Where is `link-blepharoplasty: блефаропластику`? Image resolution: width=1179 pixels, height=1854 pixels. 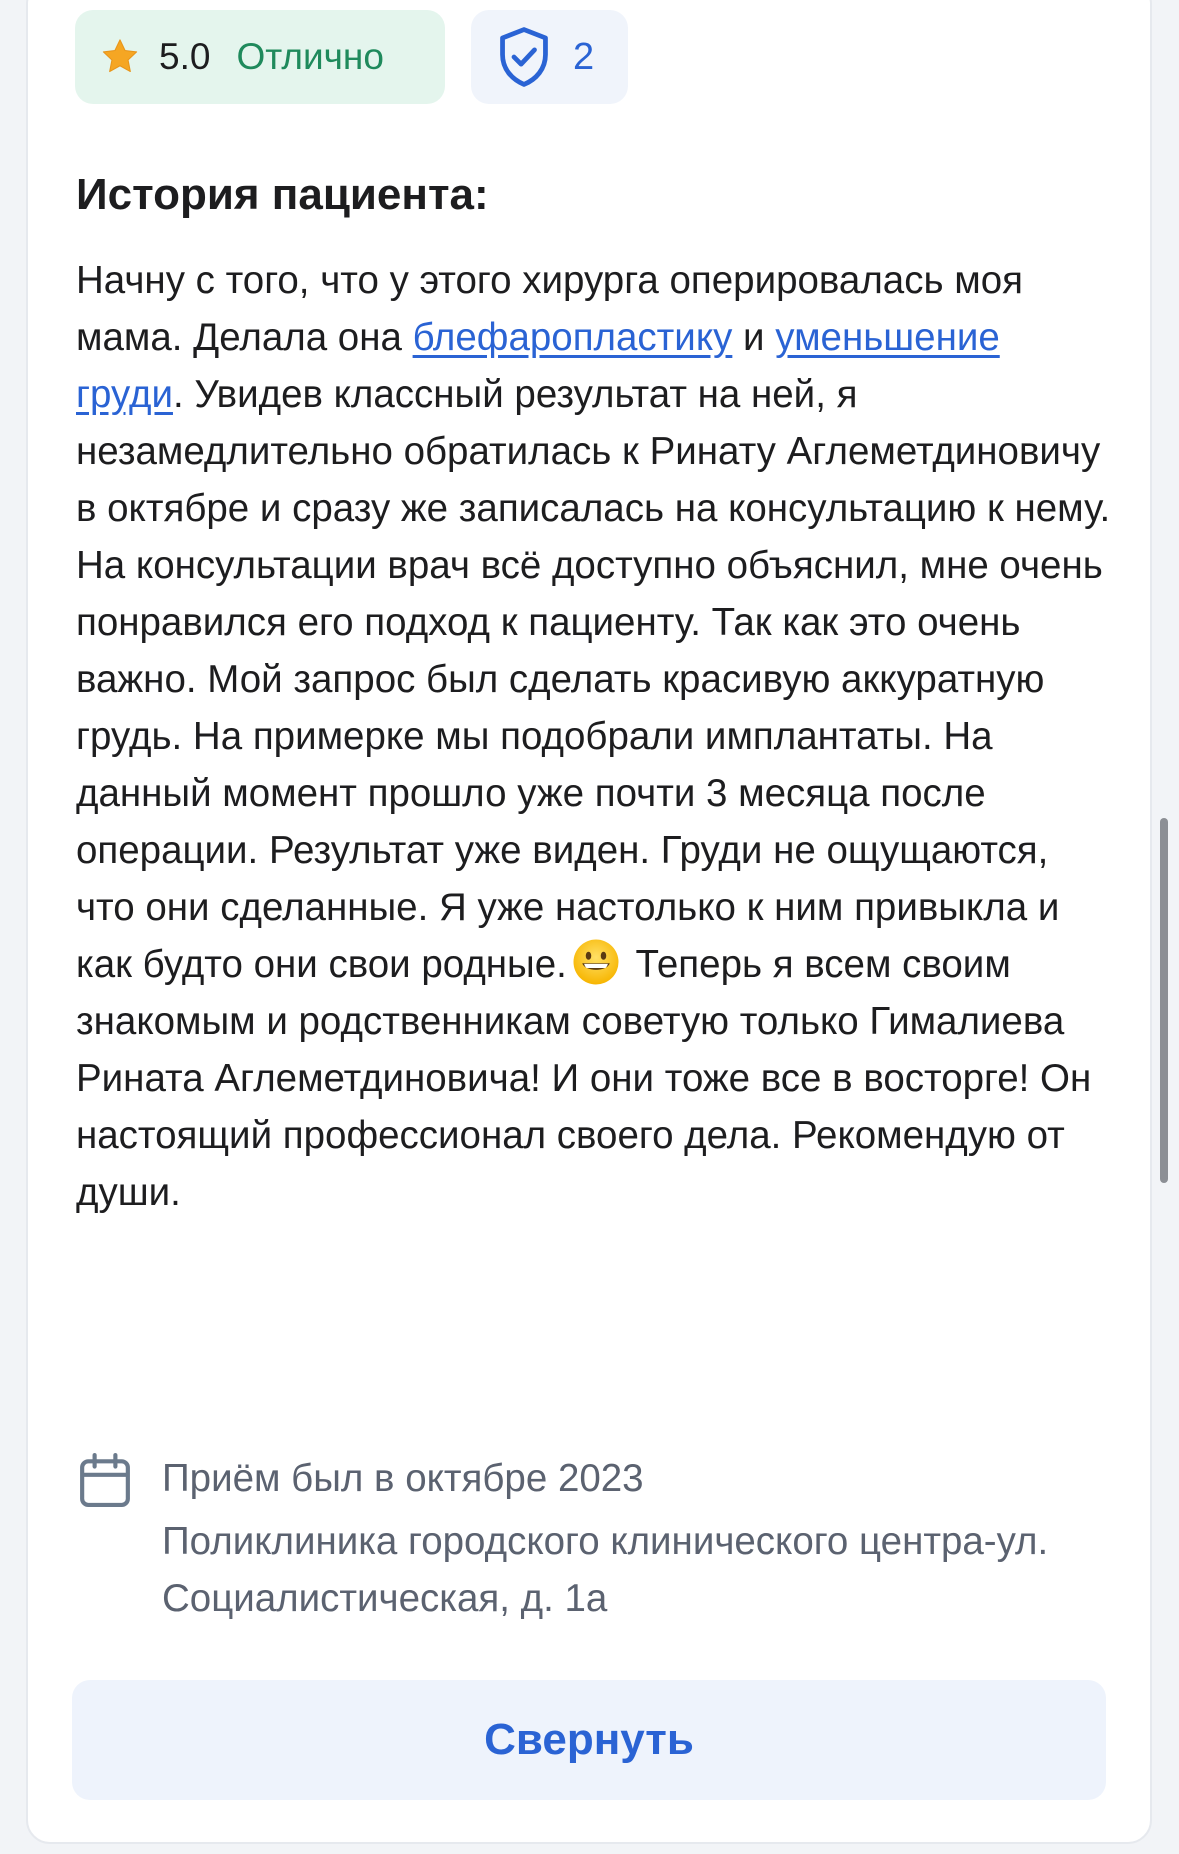
link-blepharoplasty: блефаропластику is located at coordinates (573, 337).